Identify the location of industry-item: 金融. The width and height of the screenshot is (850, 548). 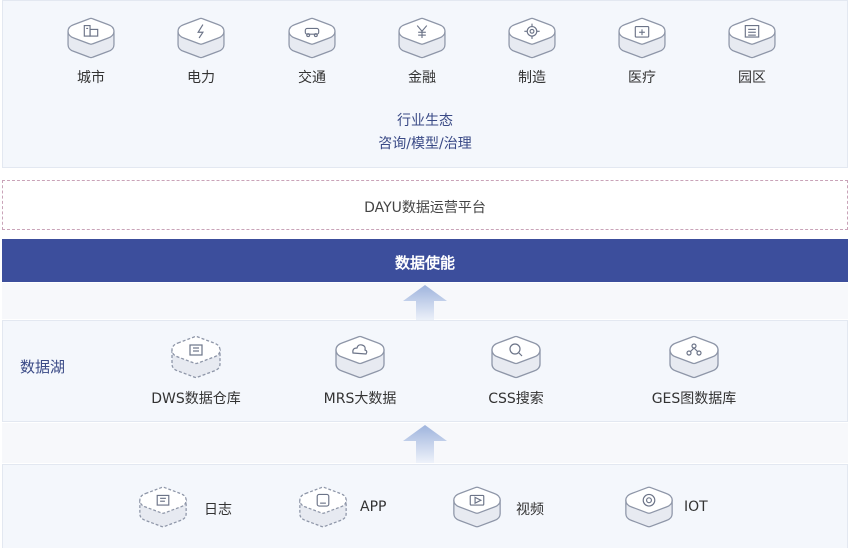
(422, 51).